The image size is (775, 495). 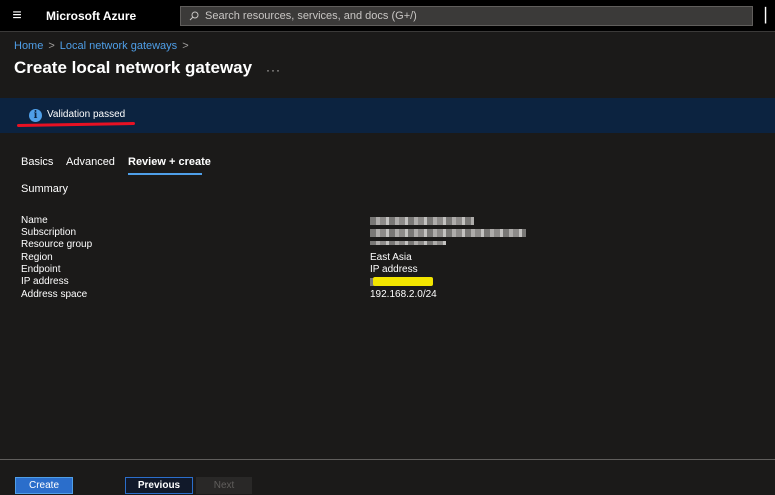 I want to click on label-subscription: Subscription, so click(x=49, y=232).